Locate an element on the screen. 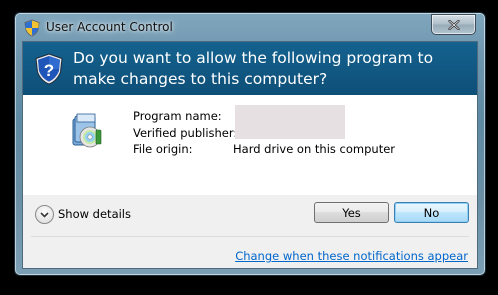 The height and width of the screenshot is (295, 498). show-details-label: Show details is located at coordinates (94, 214).